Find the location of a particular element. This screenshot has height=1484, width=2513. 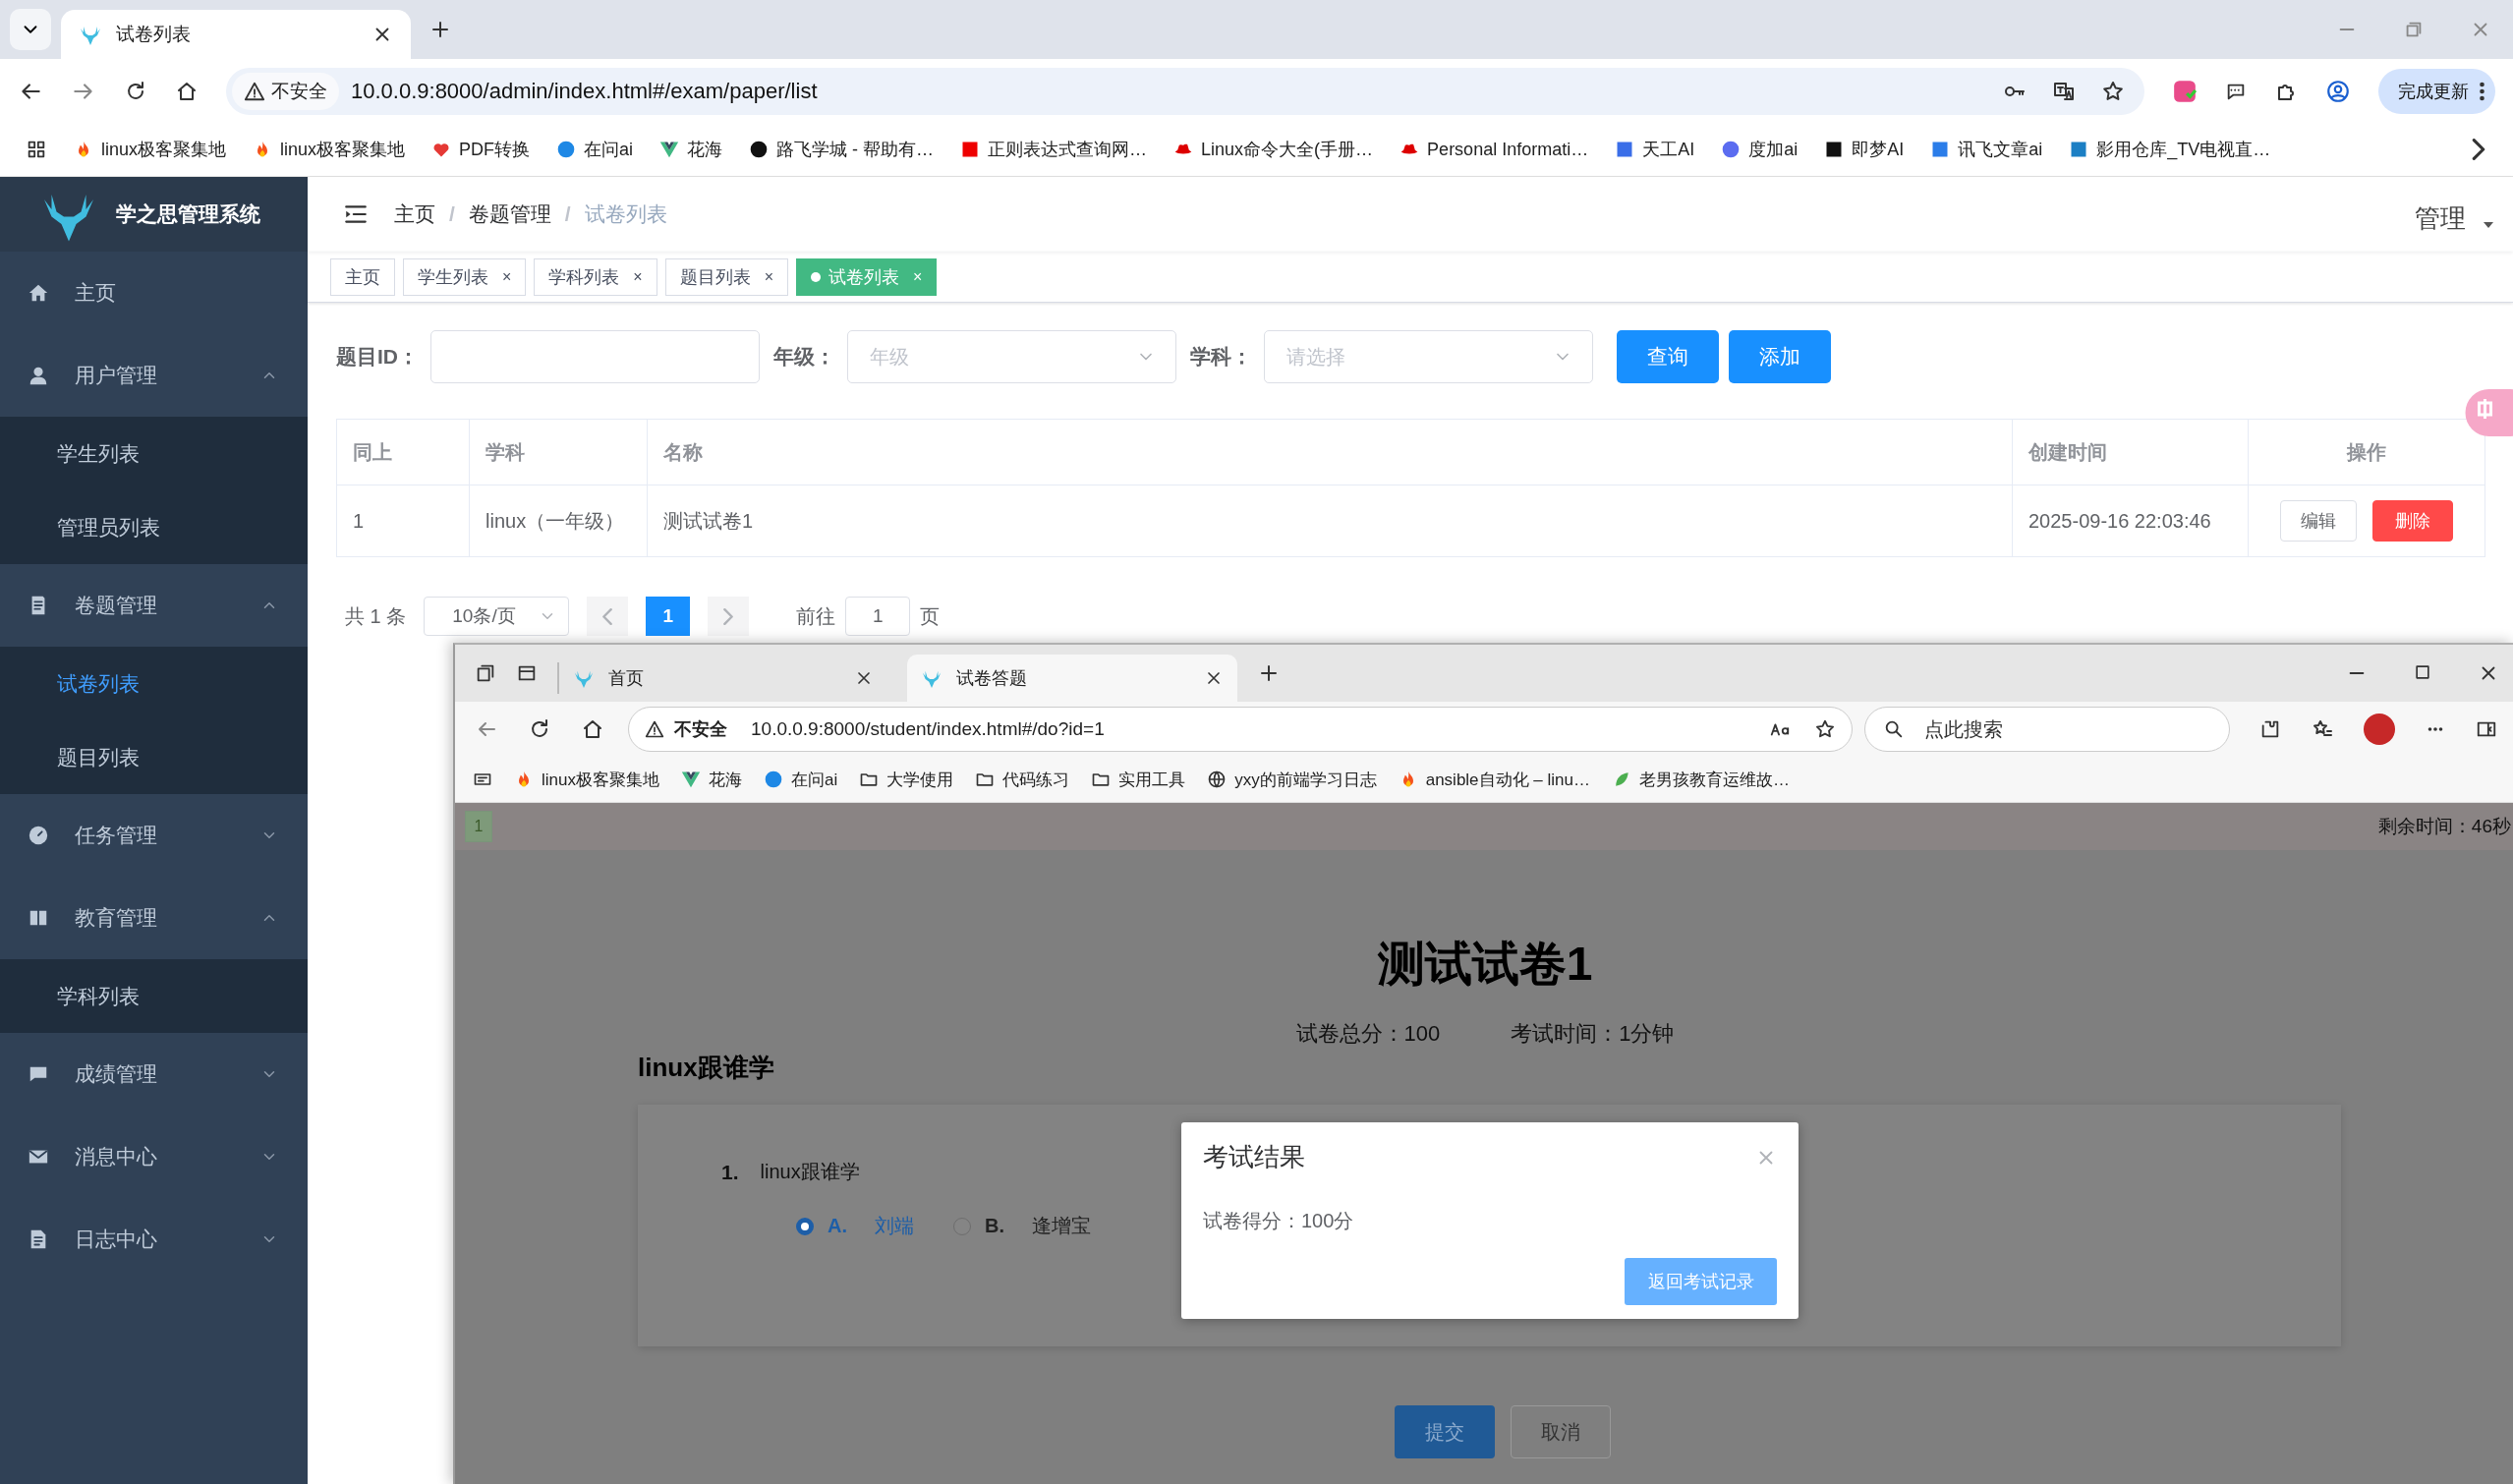

page-suffix: 页 is located at coordinates (930, 616).